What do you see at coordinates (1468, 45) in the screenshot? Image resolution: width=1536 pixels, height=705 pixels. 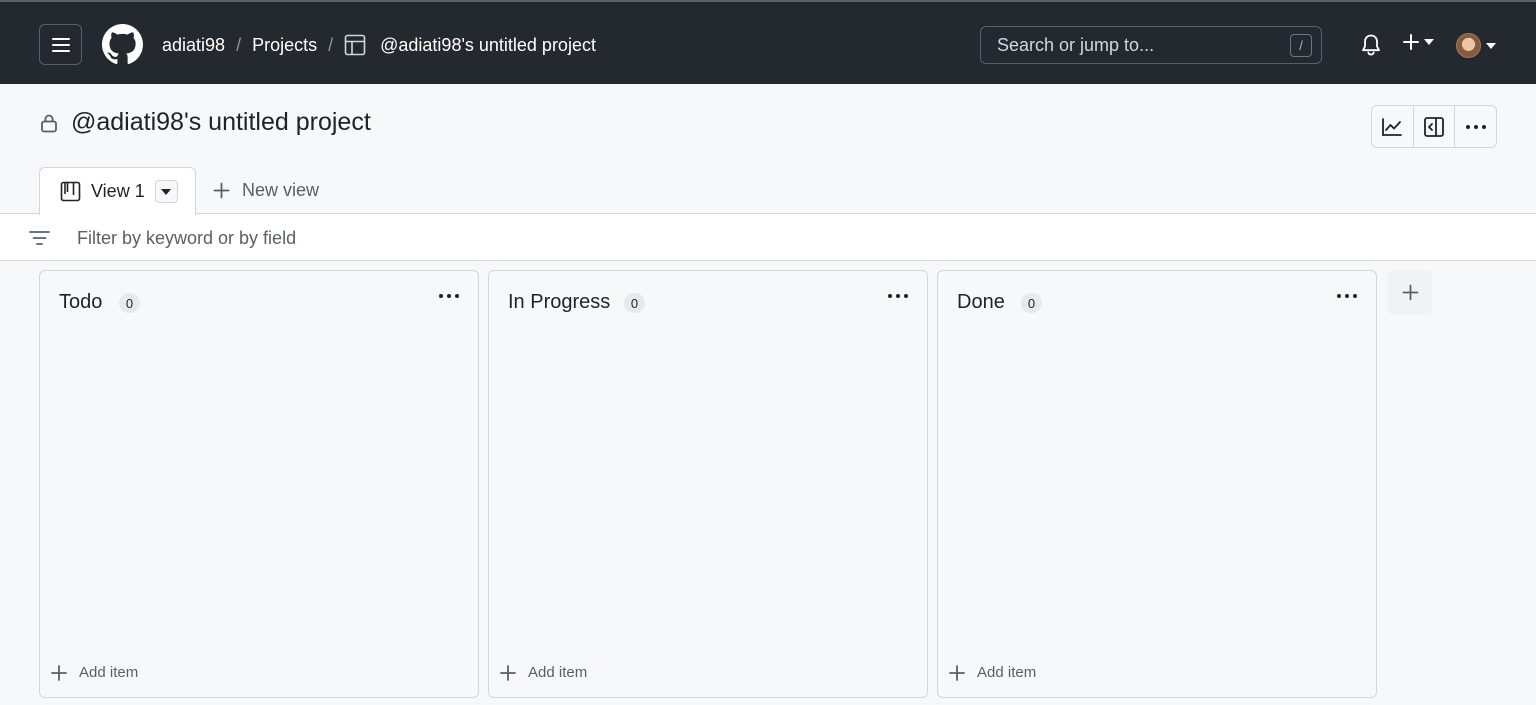 I see `avatar` at bounding box center [1468, 45].